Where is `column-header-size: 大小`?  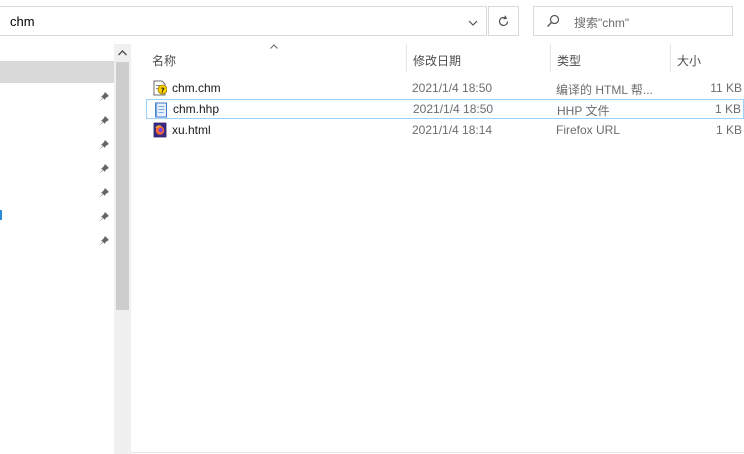 column-header-size: 大小 is located at coordinates (689, 60).